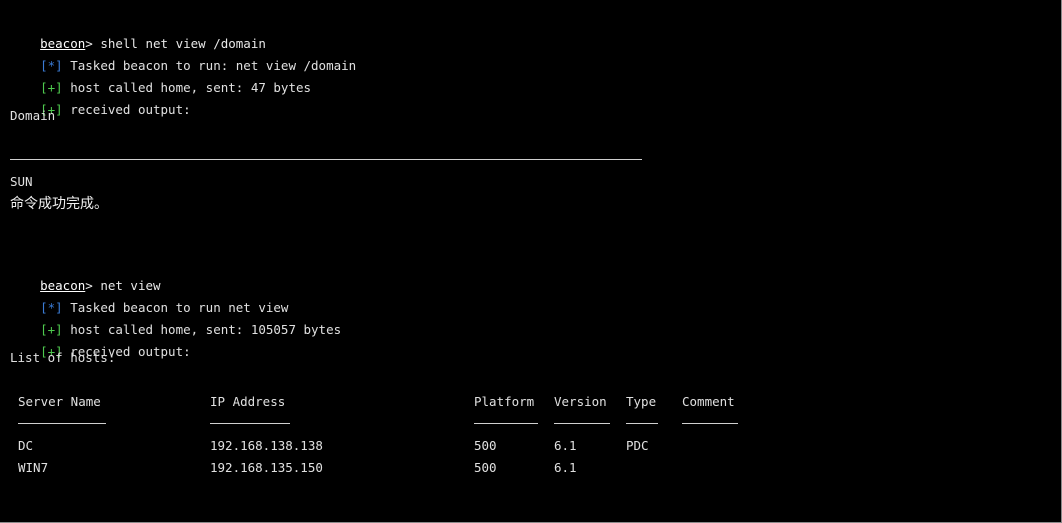  I want to click on sent-line-1: [+] host called home, sent: 47 bytes, so click(160, 79).